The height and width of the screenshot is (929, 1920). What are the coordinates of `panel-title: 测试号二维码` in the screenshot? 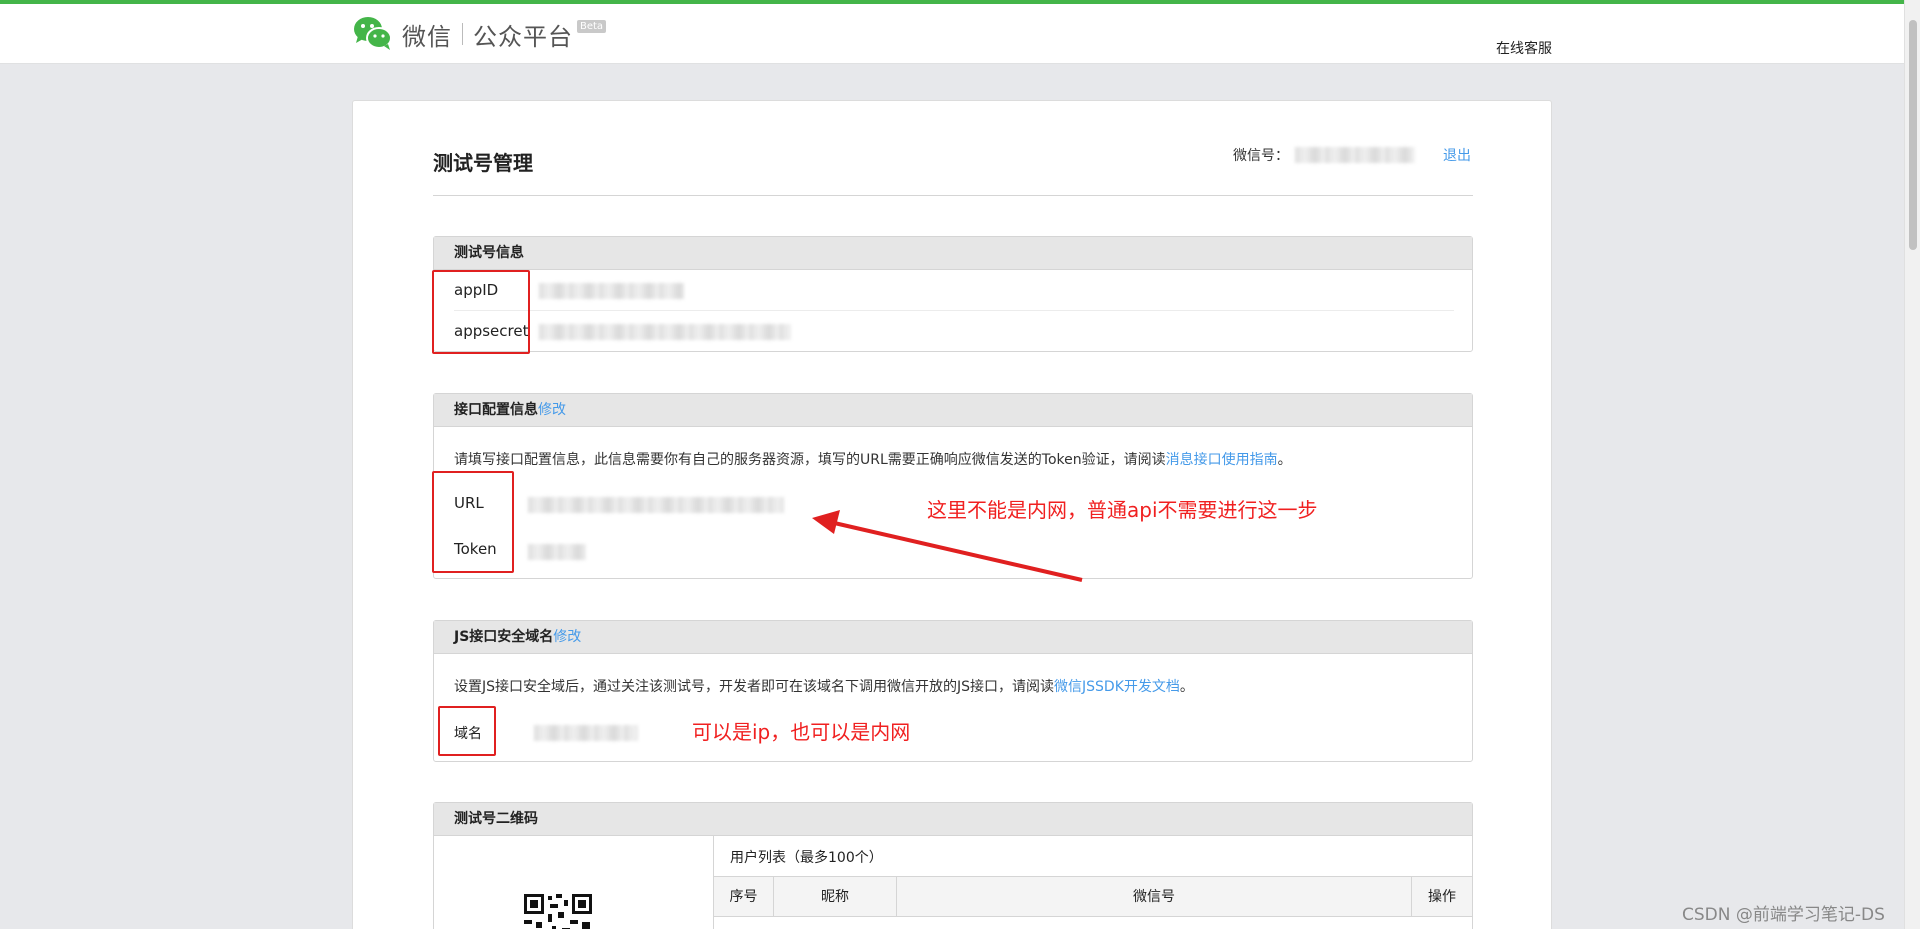 It's located at (496, 819).